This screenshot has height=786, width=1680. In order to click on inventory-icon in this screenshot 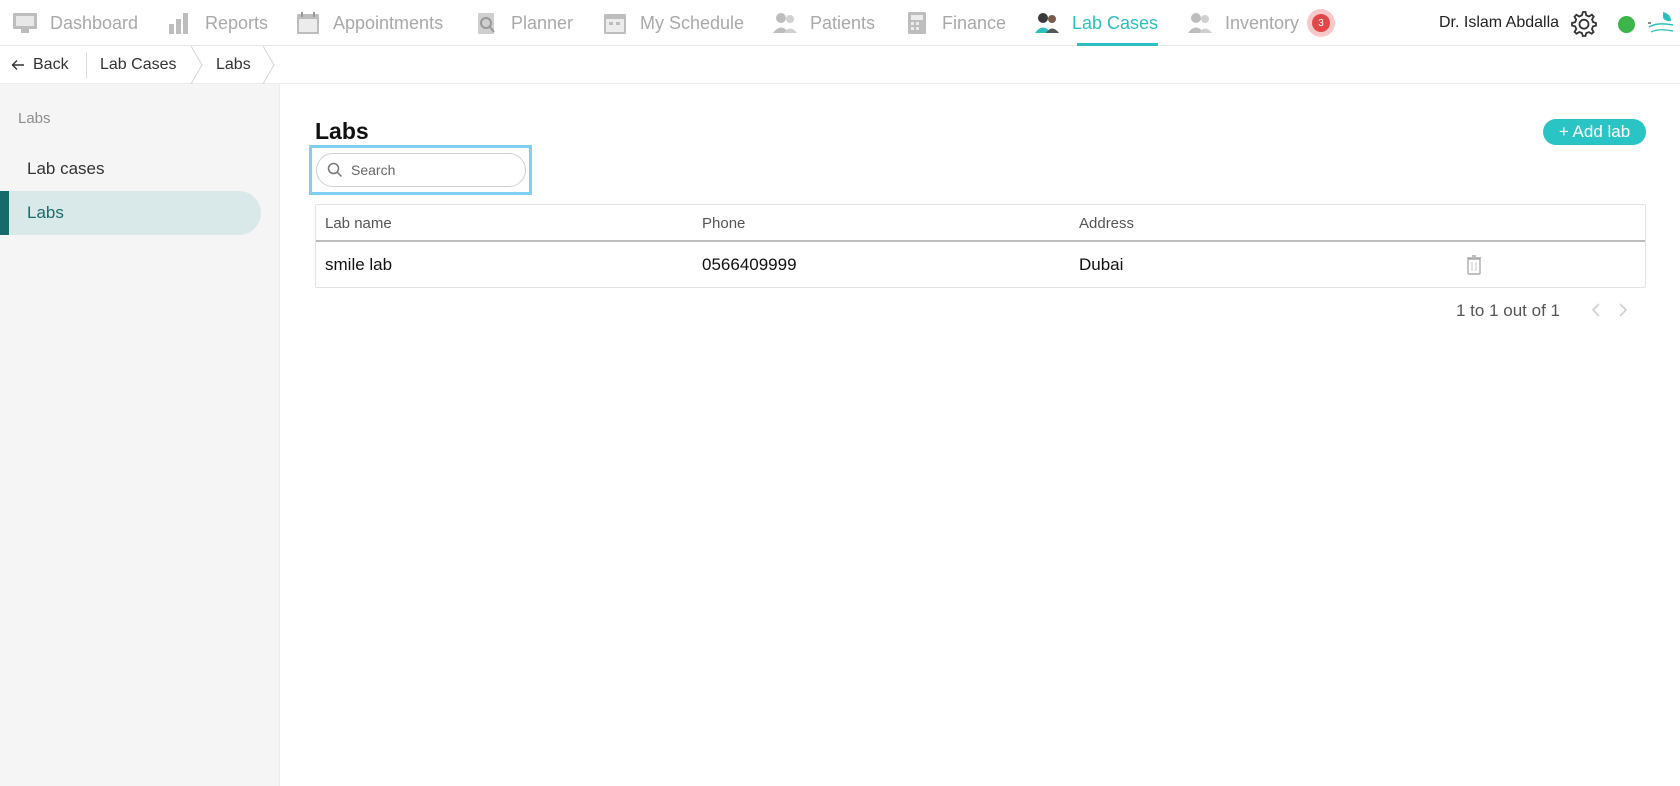, I will do `click(1200, 23)`.